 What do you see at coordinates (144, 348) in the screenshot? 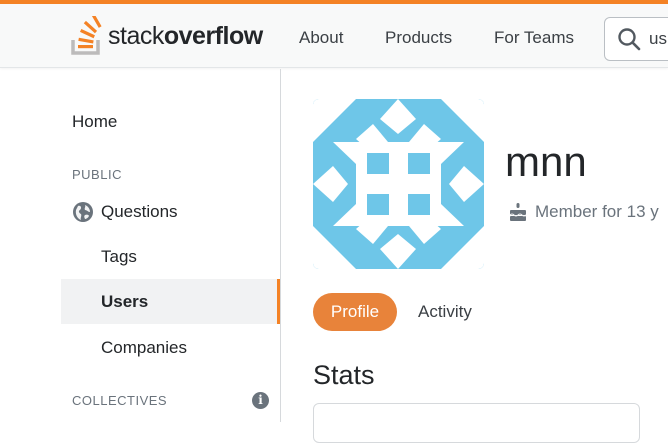
I see `sidebar-item-companies: Companies` at bounding box center [144, 348].